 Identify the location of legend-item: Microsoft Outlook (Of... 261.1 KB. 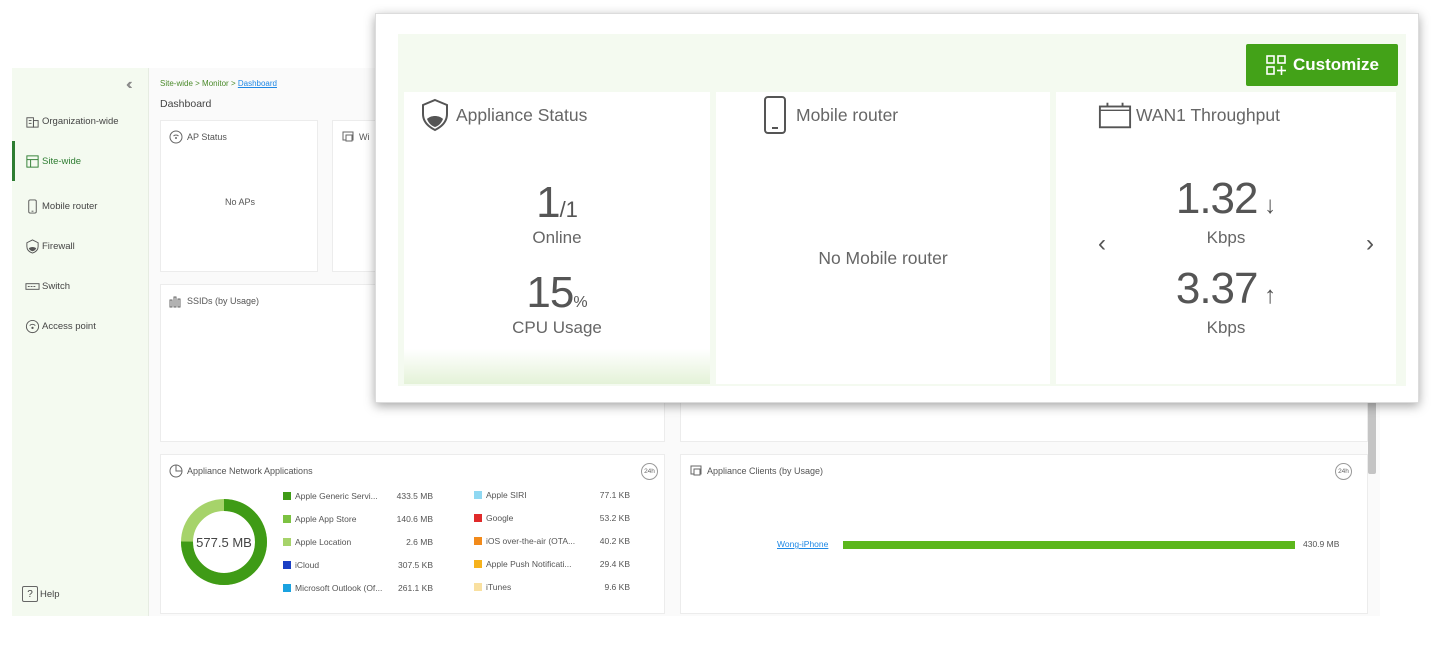
(358, 588).